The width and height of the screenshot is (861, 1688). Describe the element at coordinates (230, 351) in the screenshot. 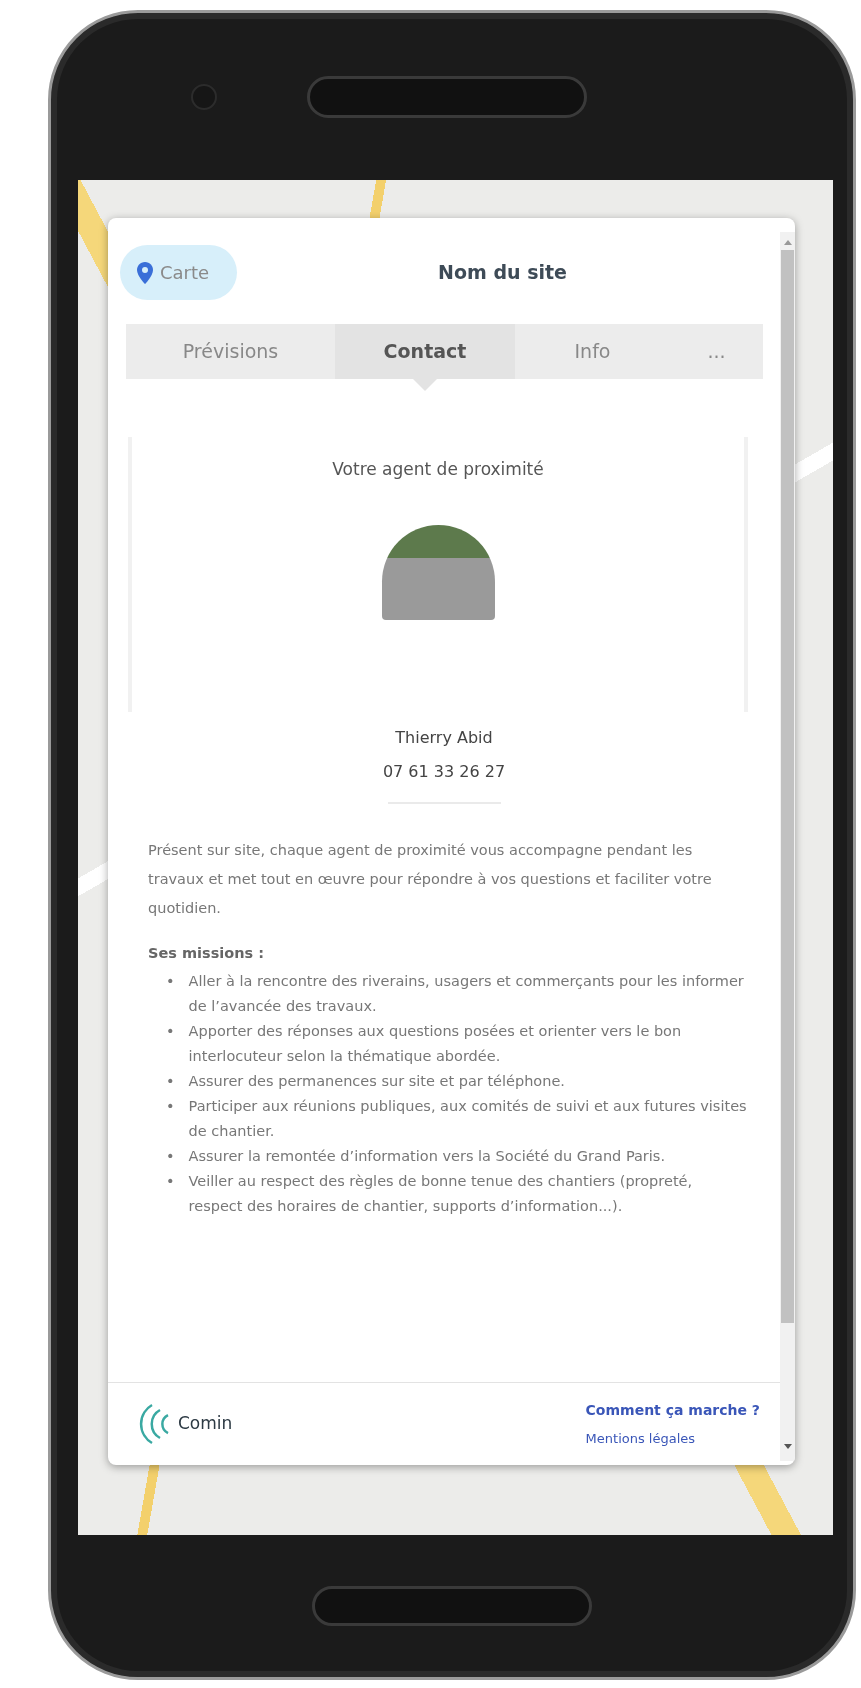

I see `tab: Prévisions` at that location.